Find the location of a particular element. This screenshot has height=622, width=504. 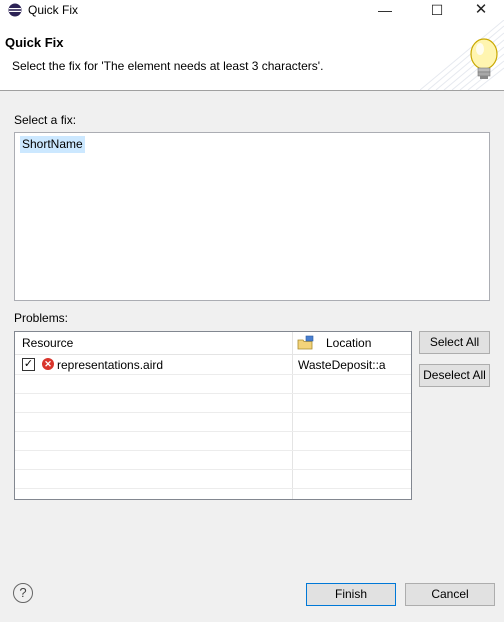

column-header-location: Location is located at coordinates (348, 343).